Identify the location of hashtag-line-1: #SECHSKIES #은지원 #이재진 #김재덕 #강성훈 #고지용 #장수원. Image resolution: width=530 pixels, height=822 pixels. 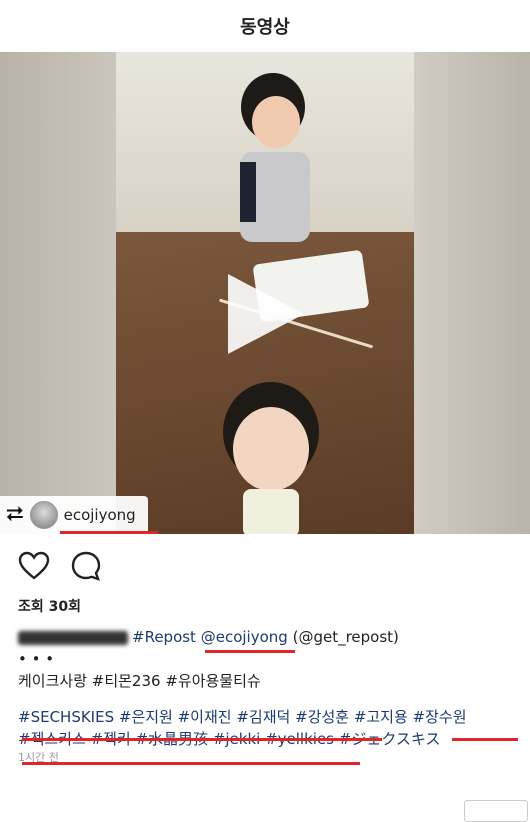
(268, 717).